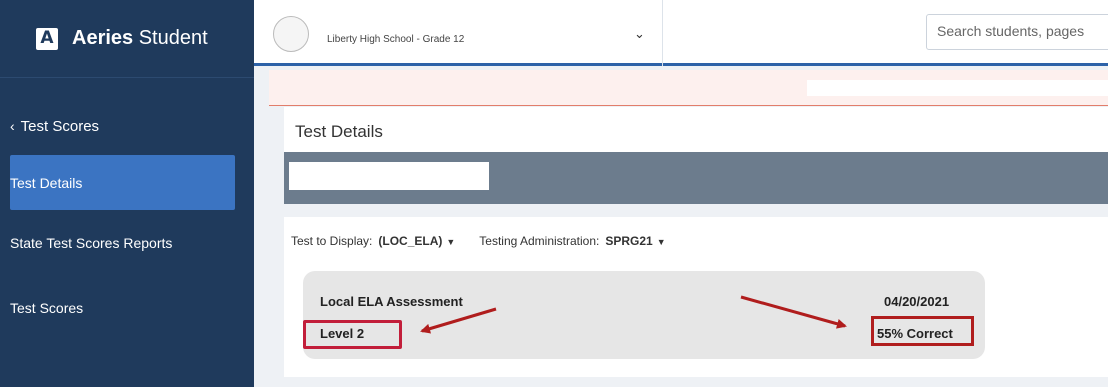 This screenshot has width=1108, height=387. Describe the element at coordinates (91, 243) in the screenshot. I see `sidebar-item-label: State Test Scores Reports` at that location.